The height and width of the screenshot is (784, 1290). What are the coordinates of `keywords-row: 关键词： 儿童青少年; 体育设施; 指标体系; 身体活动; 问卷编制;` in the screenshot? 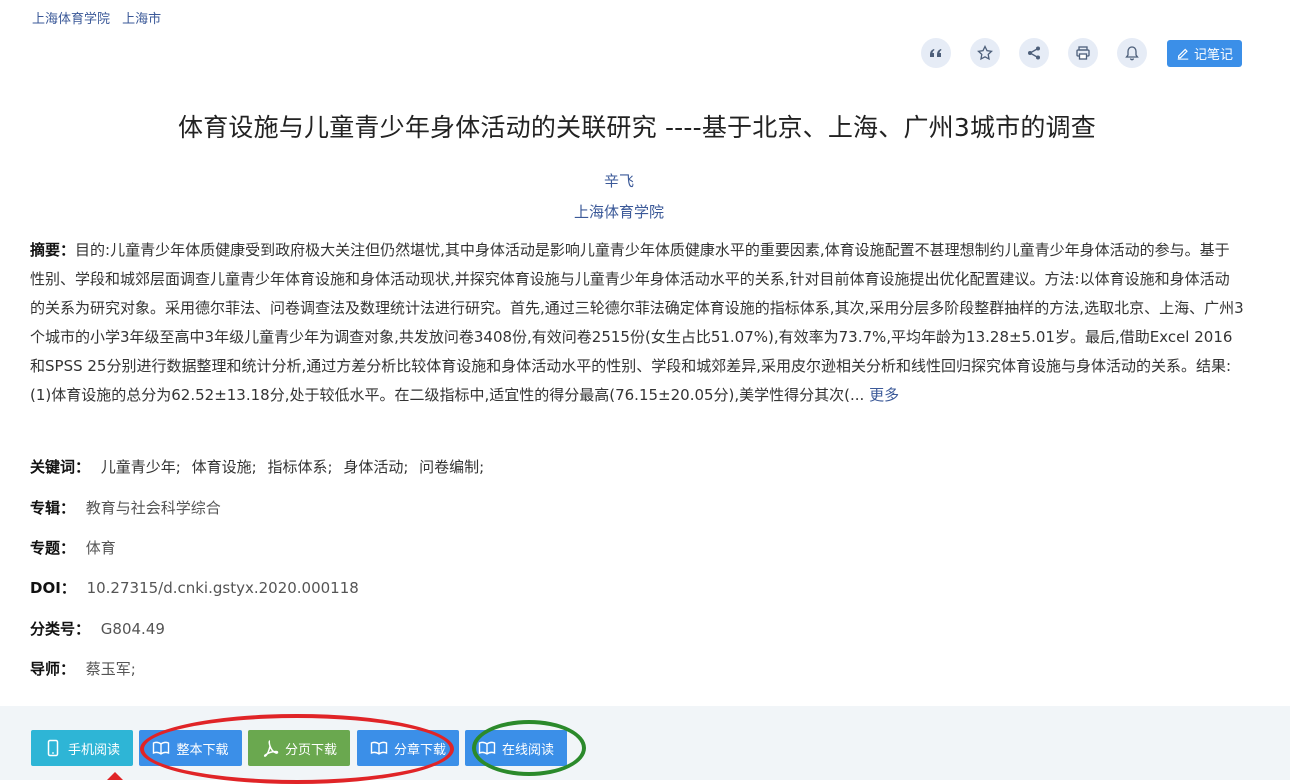 It's located at (260, 466).